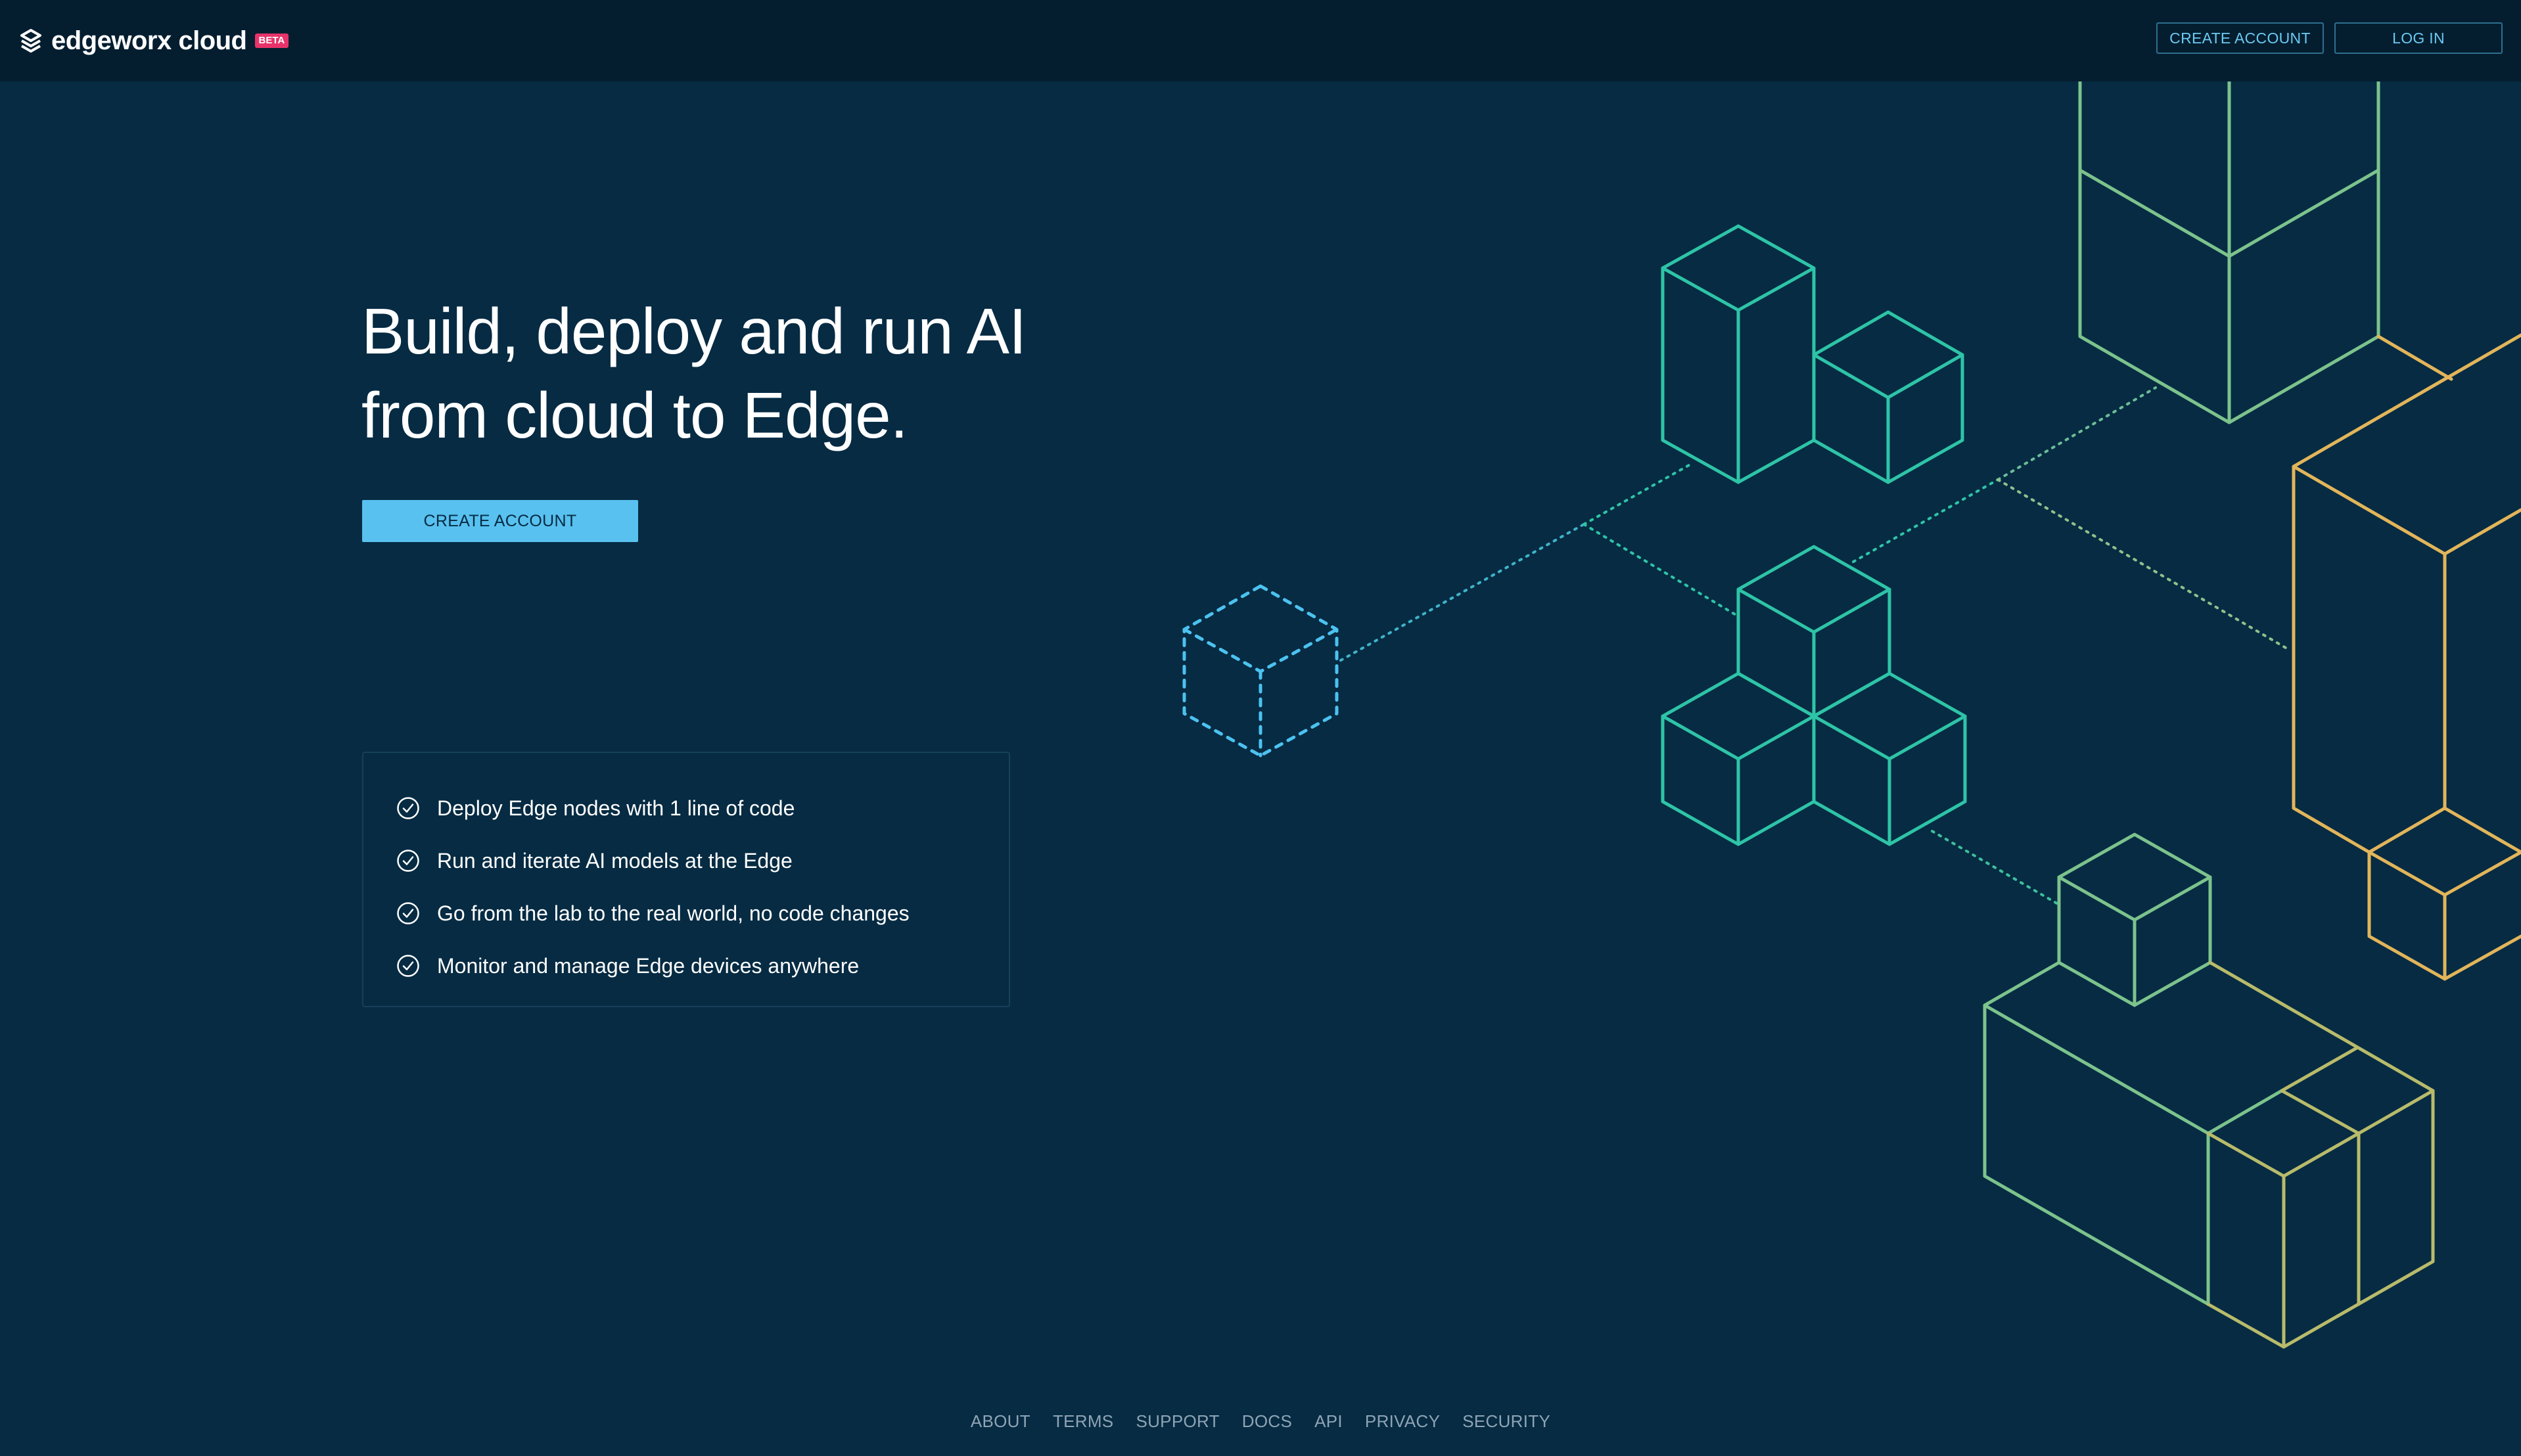 This screenshot has height=1456, width=2521. Describe the element at coordinates (1177, 1421) in the screenshot. I see `footer-link-support: SUPPORT` at that location.